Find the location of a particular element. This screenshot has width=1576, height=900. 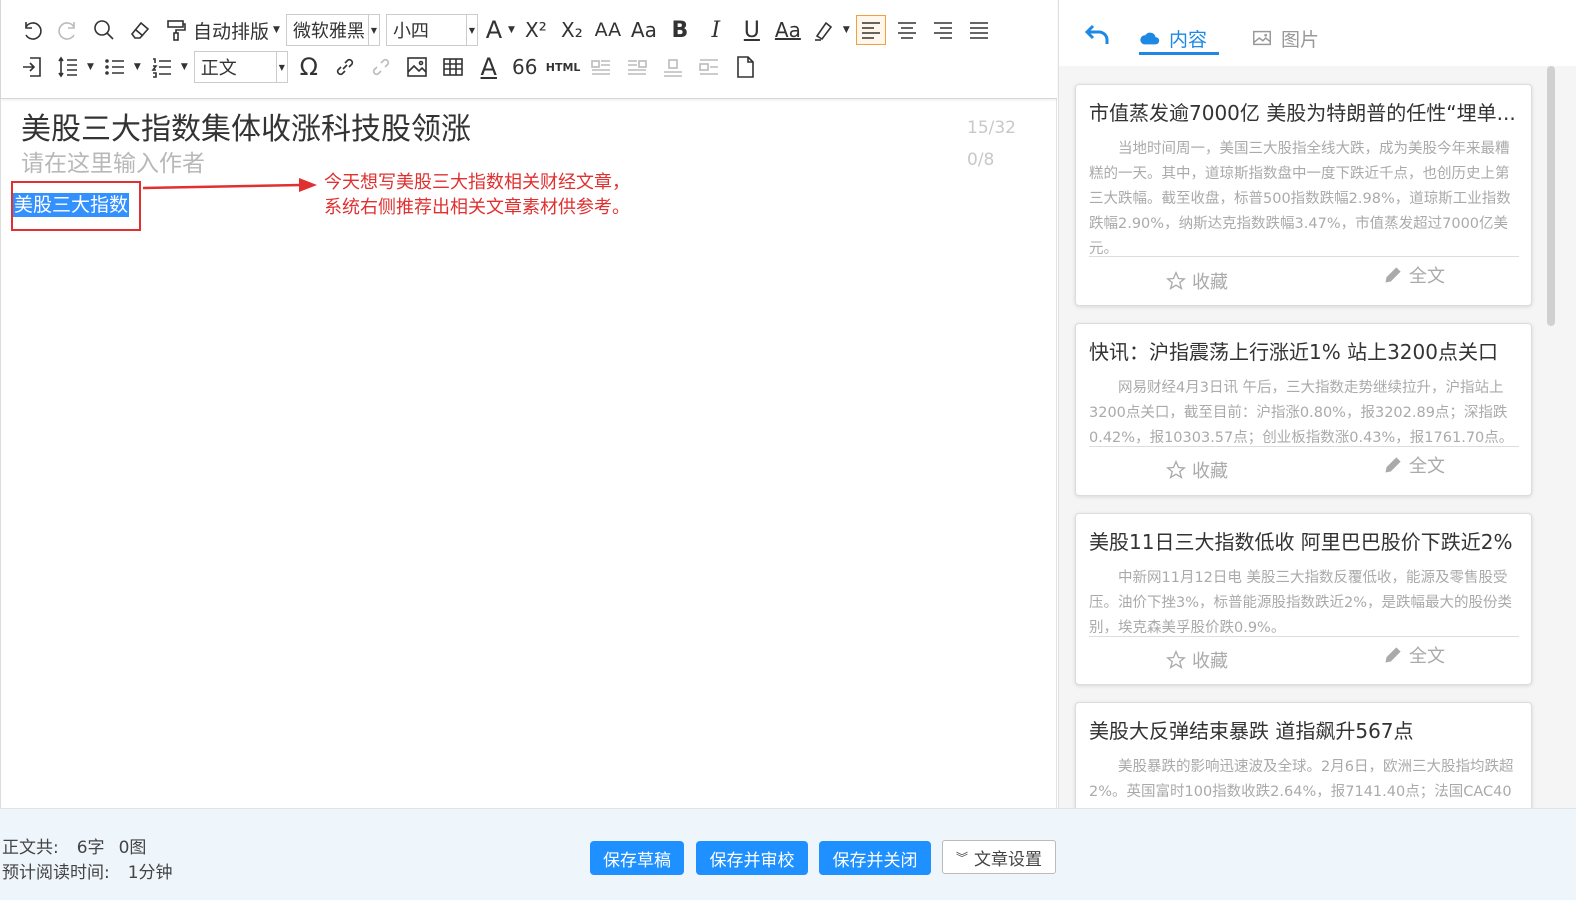

align-left-button is located at coordinates (870, 30).